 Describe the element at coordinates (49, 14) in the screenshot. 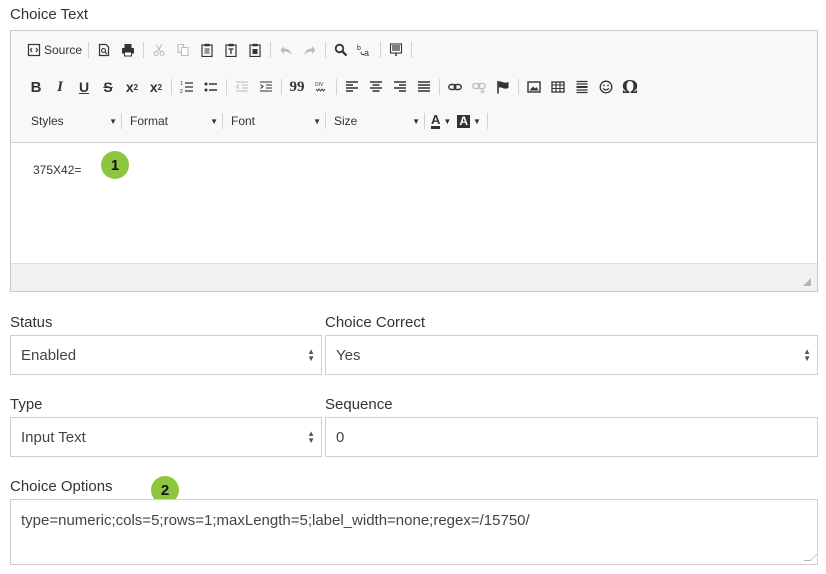

I see `choice-text-label: Choice Text` at that location.